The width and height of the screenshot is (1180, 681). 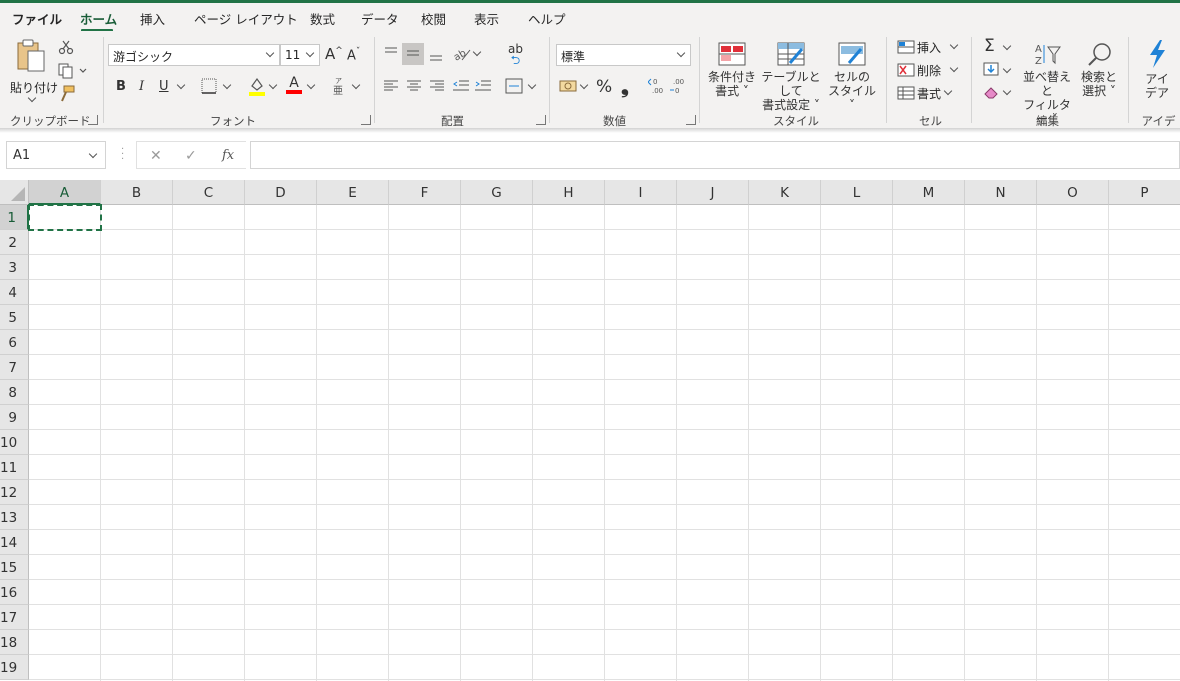 I want to click on cut-icon, so click(x=66, y=47).